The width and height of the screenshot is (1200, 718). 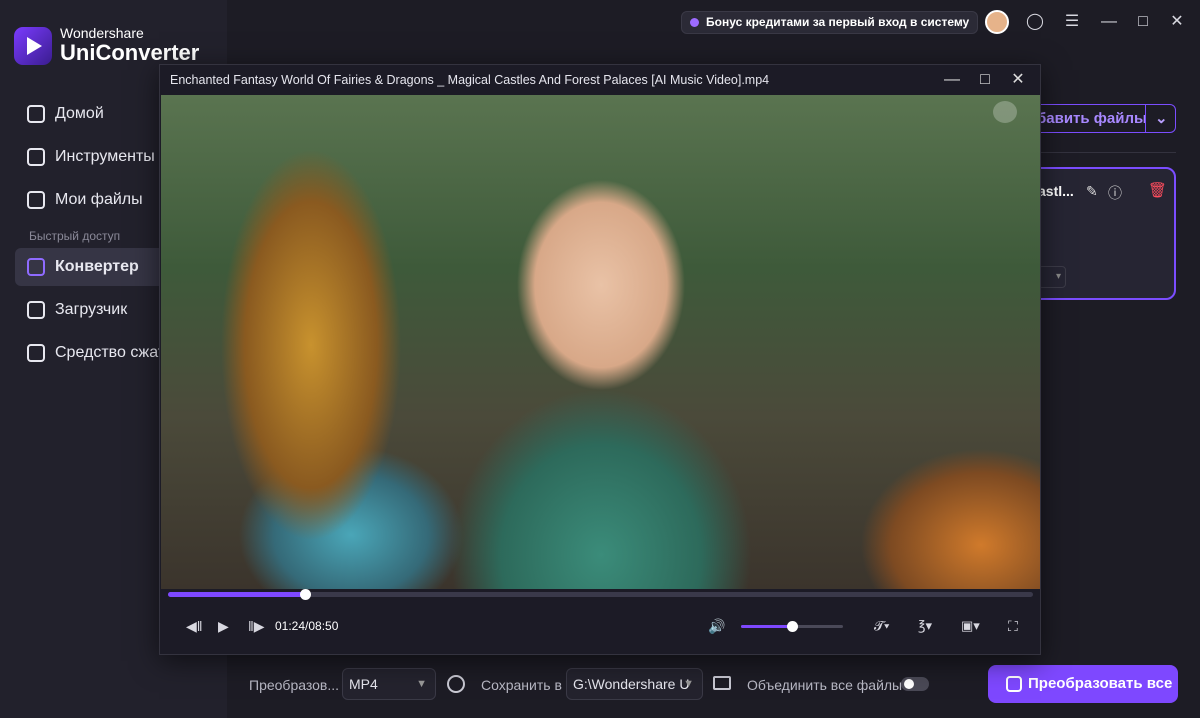 What do you see at coordinates (1100, 683) in the screenshot?
I see `convert-all-label: Преобразовать все` at bounding box center [1100, 683].